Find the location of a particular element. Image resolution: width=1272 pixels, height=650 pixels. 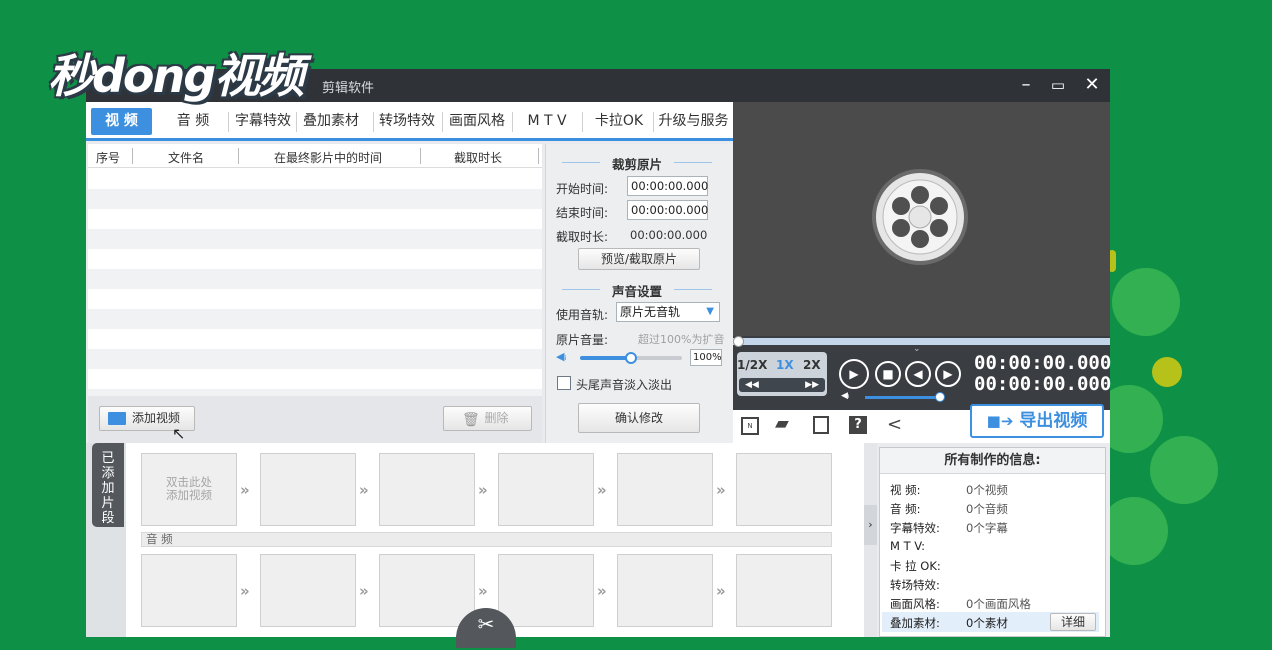

chevron-down-icon: ▼ is located at coordinates (710, 311).